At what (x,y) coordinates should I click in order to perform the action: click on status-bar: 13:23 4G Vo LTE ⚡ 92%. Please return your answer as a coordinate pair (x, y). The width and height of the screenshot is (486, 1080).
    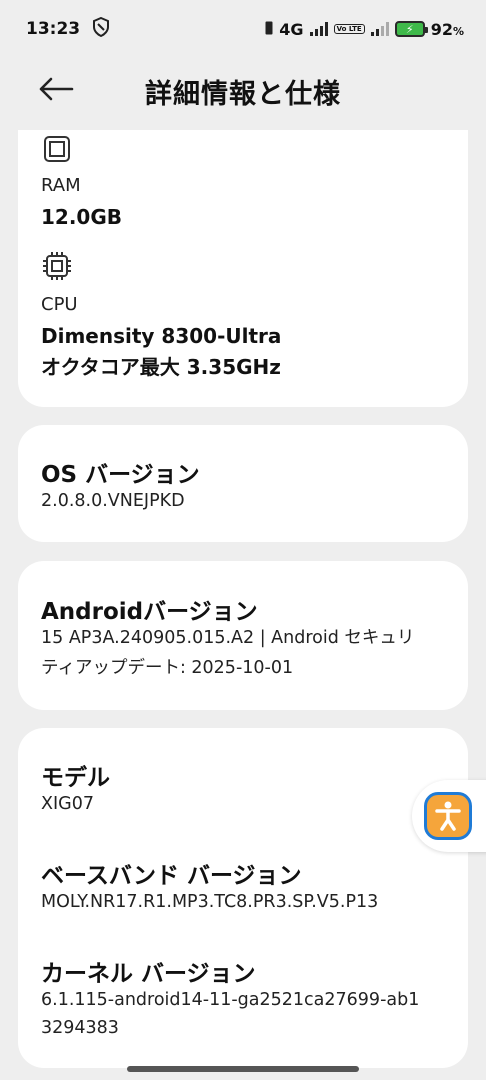
    Looking at the image, I should click on (243, 29).